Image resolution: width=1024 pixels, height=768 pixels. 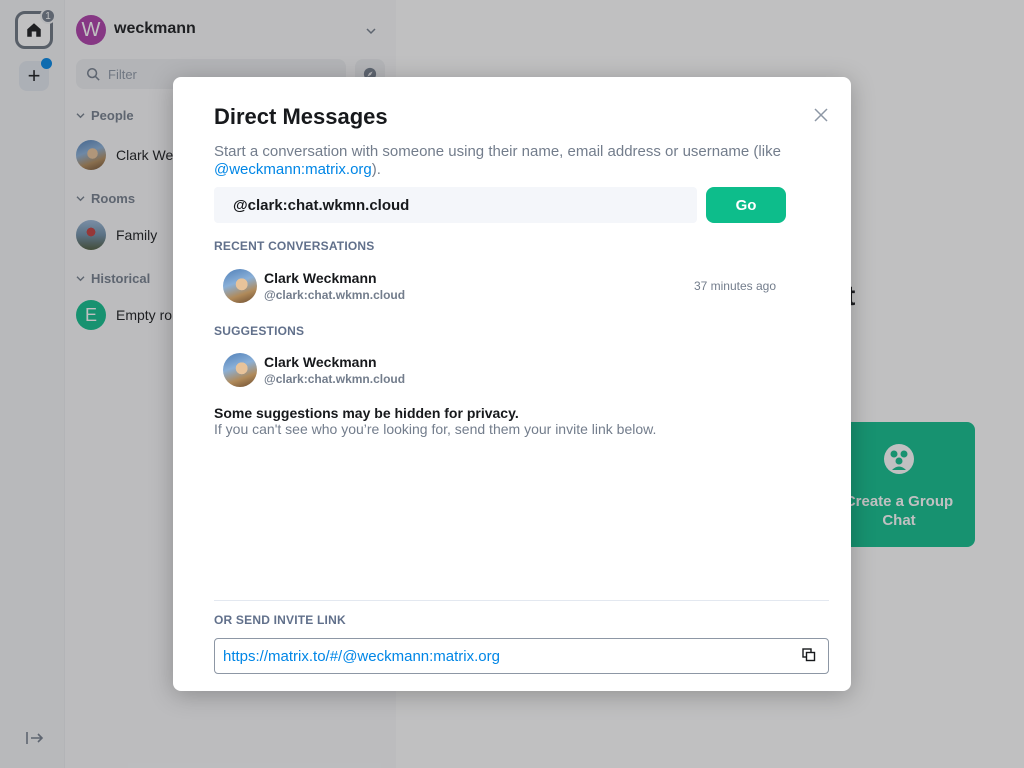 What do you see at coordinates (503, 371) in the screenshot?
I see `suggestion-tile: Clark Weckmann @clark:chat.wkmn.cloud` at bounding box center [503, 371].